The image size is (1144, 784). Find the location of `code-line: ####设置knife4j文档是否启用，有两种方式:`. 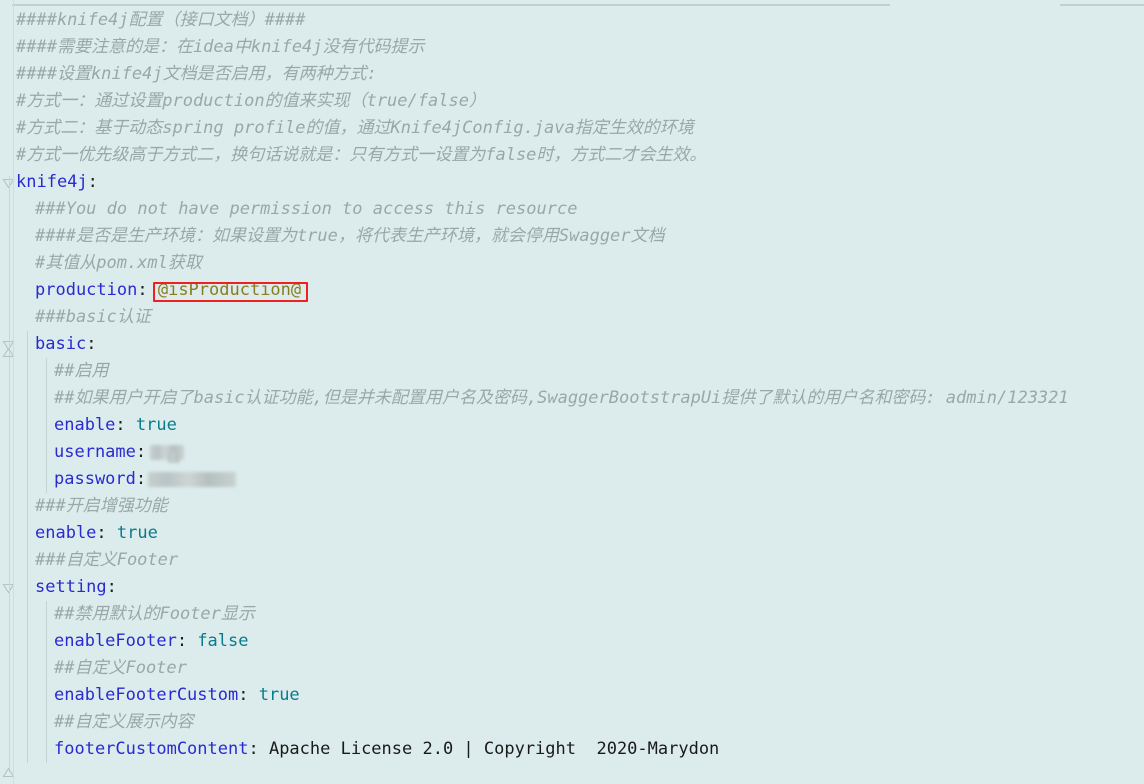

code-line: ####设置knife4j文档是否启用，有两种方式: is located at coordinates (579, 74).